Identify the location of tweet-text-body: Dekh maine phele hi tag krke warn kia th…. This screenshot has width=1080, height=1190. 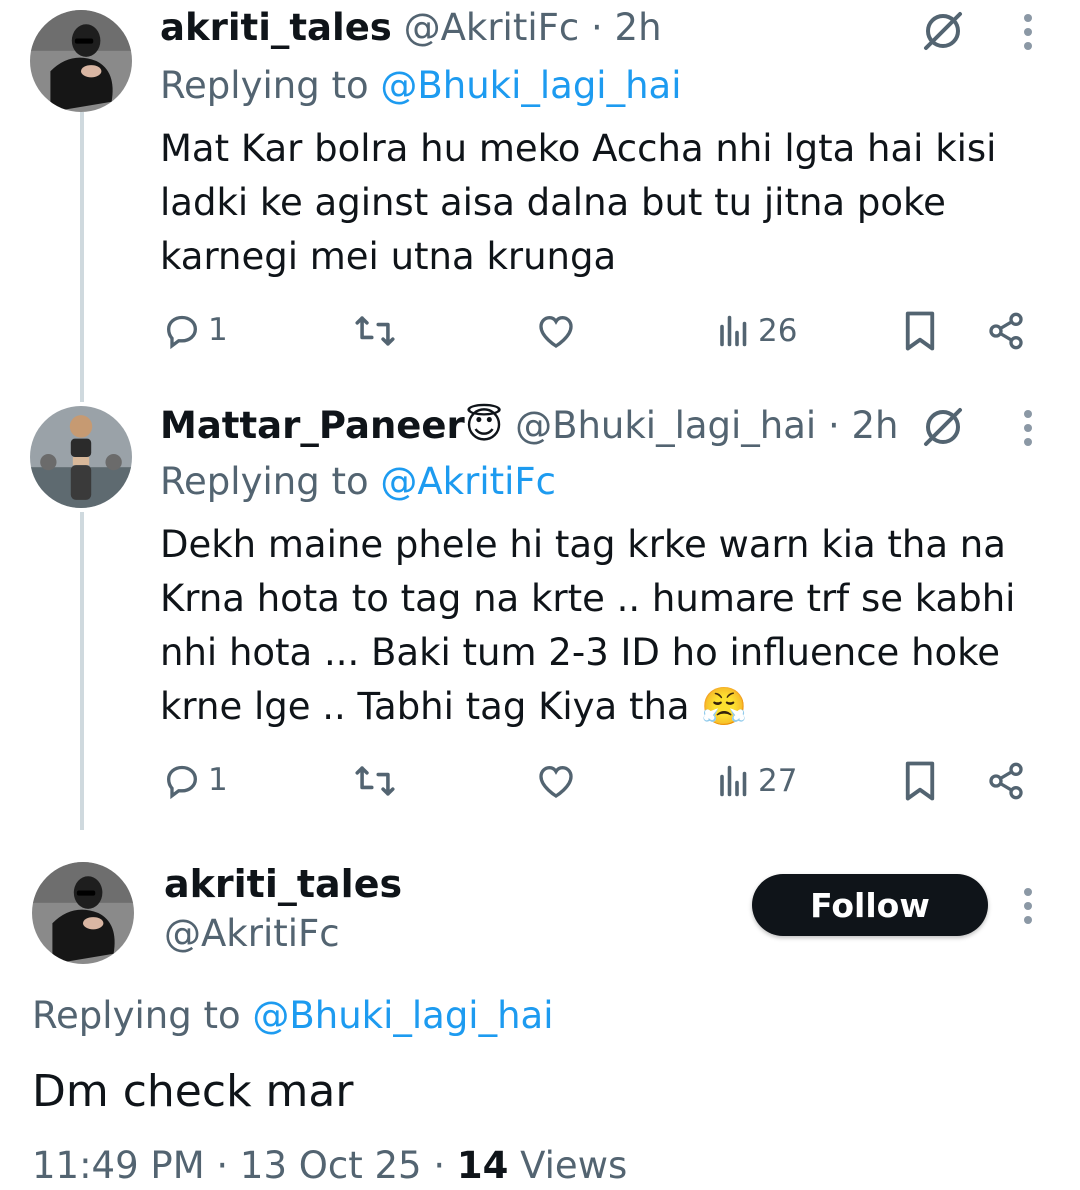
(588, 625).